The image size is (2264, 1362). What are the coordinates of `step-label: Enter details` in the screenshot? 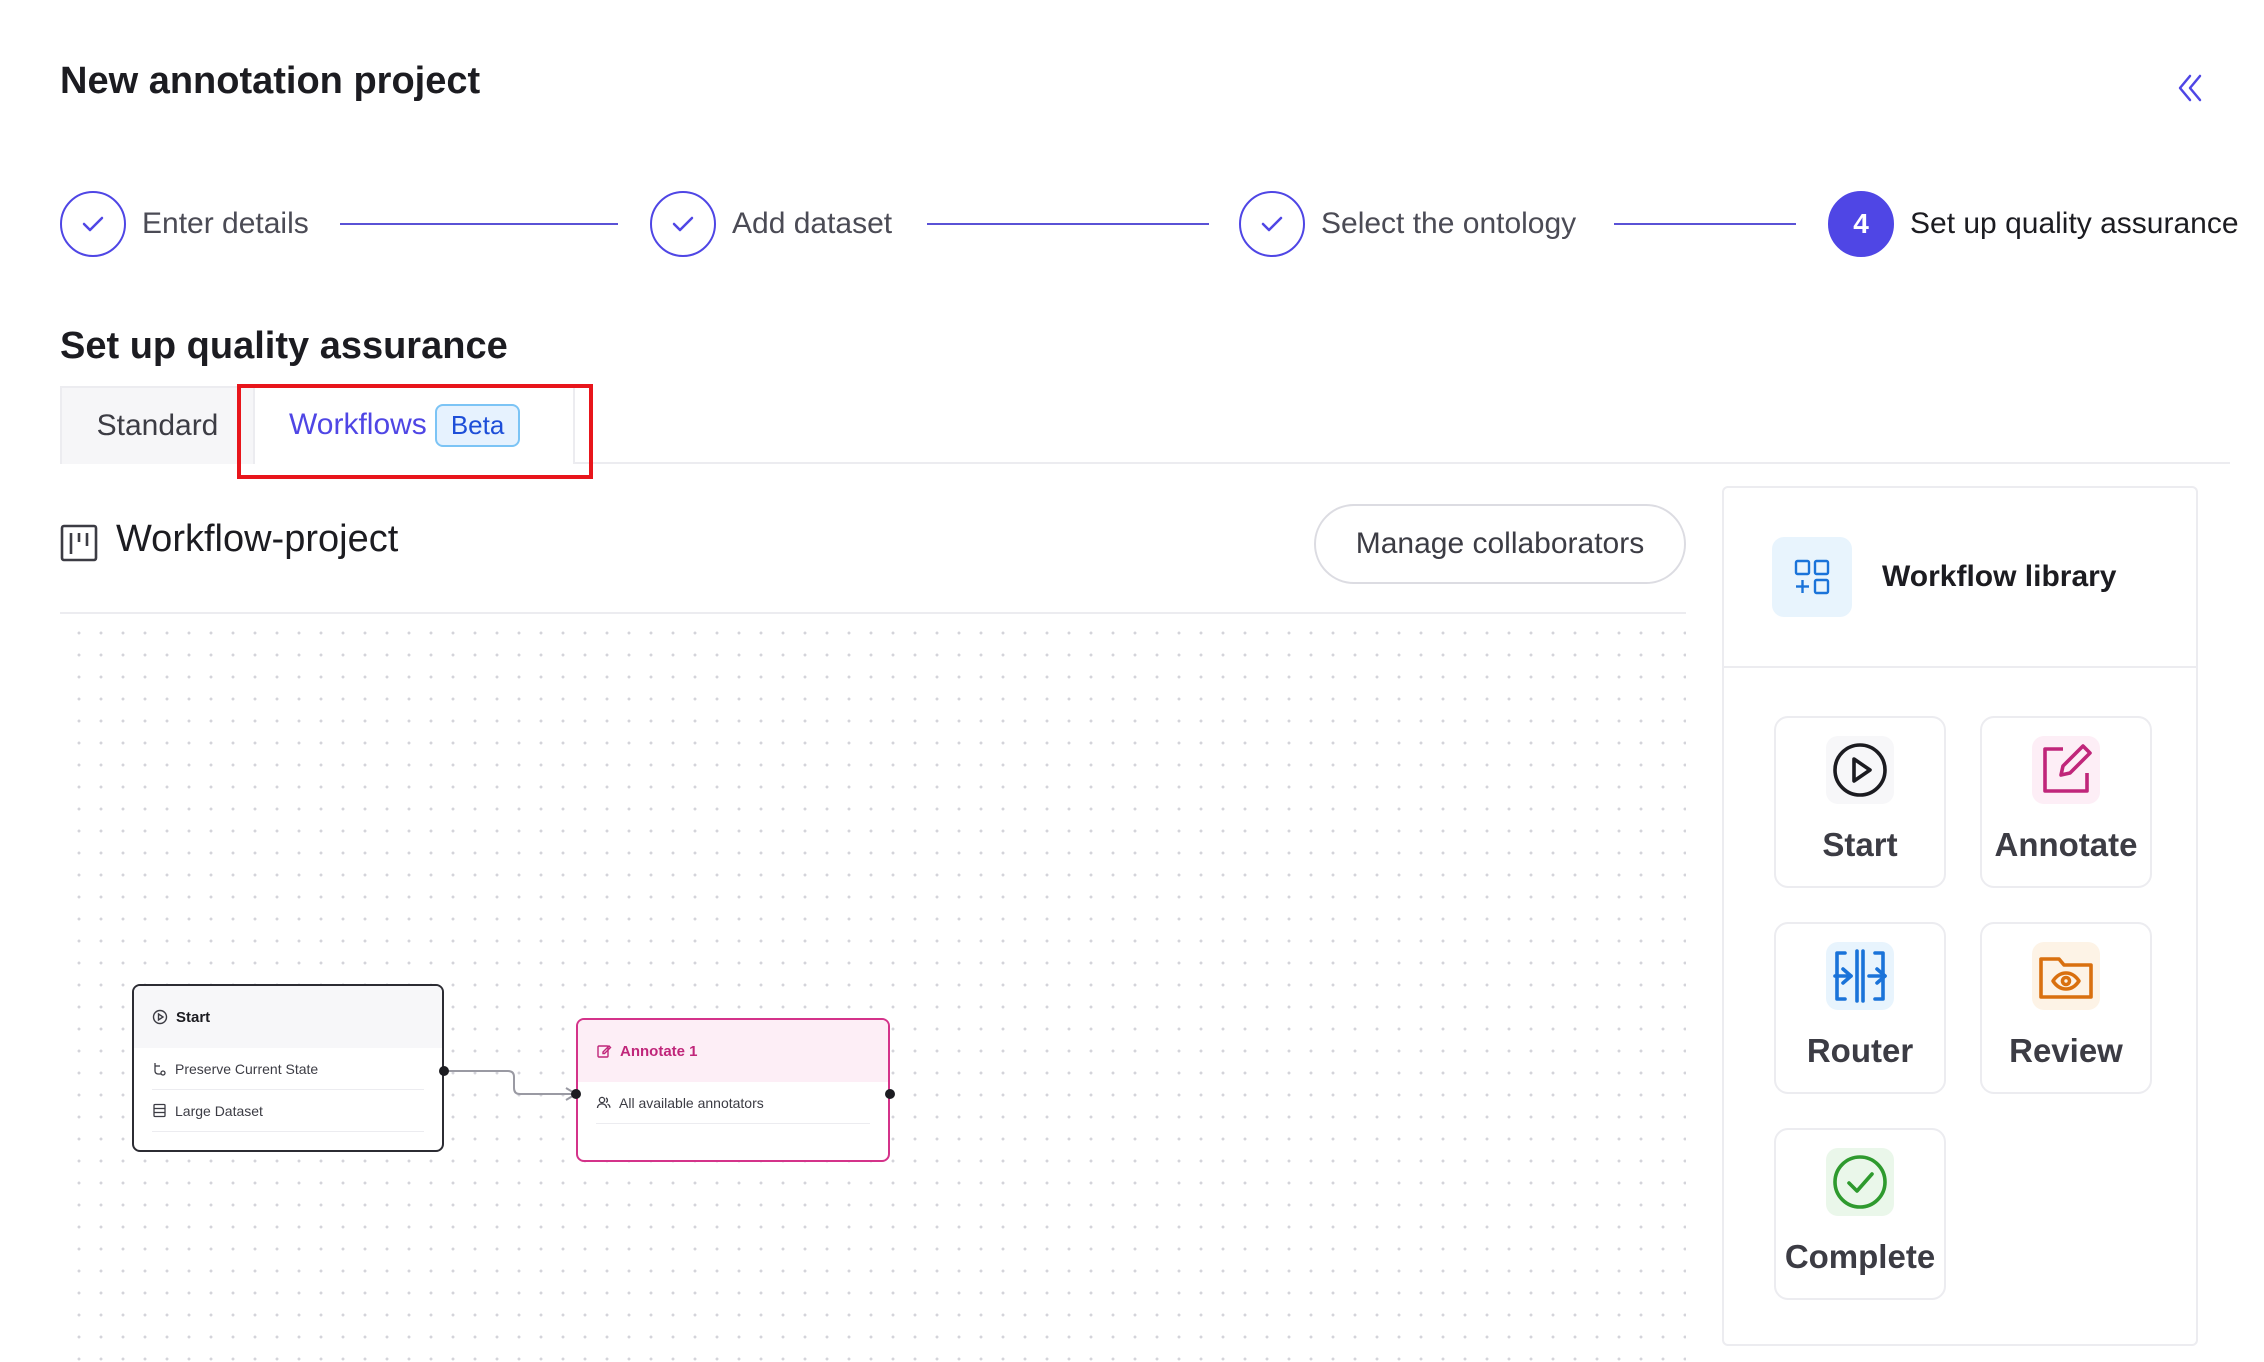 It's located at (225, 223).